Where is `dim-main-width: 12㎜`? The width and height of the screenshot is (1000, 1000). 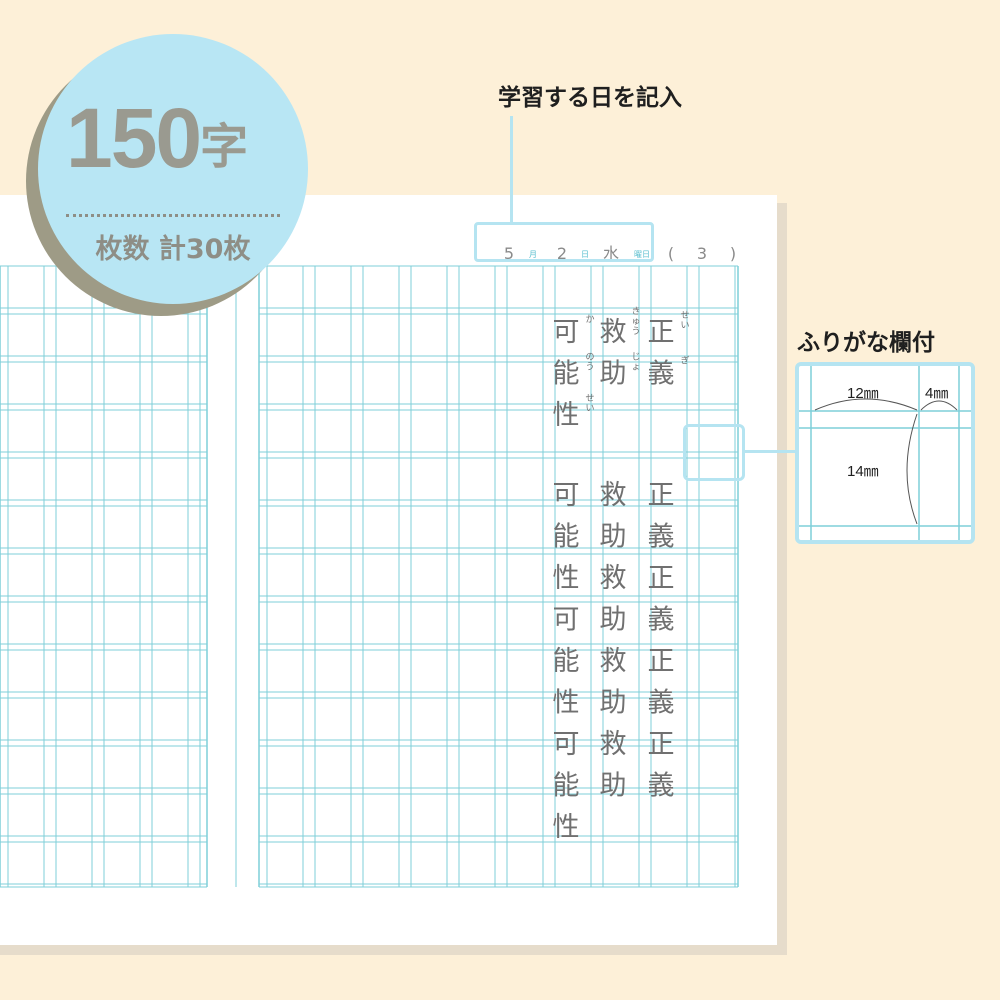 dim-main-width: 12㎜ is located at coordinates (863, 393).